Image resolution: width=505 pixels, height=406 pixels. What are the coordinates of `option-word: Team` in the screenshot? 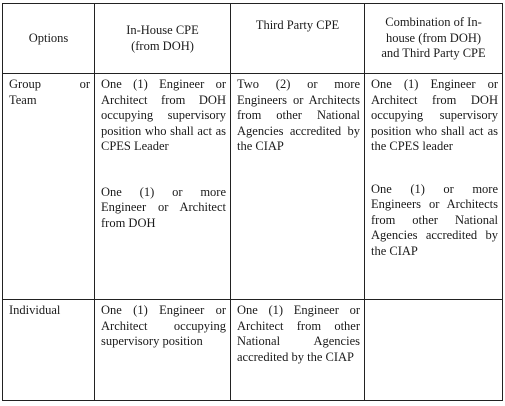 It's located at (23, 99).